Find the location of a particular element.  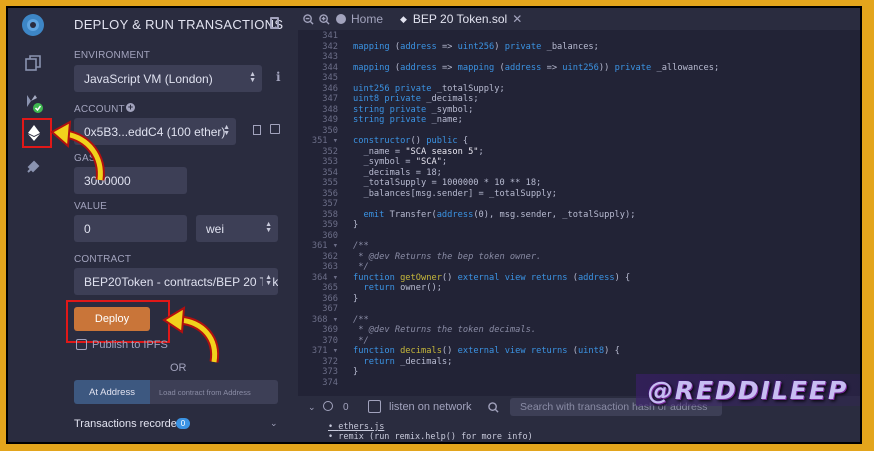

line-number: 374 is located at coordinates (330, 382).